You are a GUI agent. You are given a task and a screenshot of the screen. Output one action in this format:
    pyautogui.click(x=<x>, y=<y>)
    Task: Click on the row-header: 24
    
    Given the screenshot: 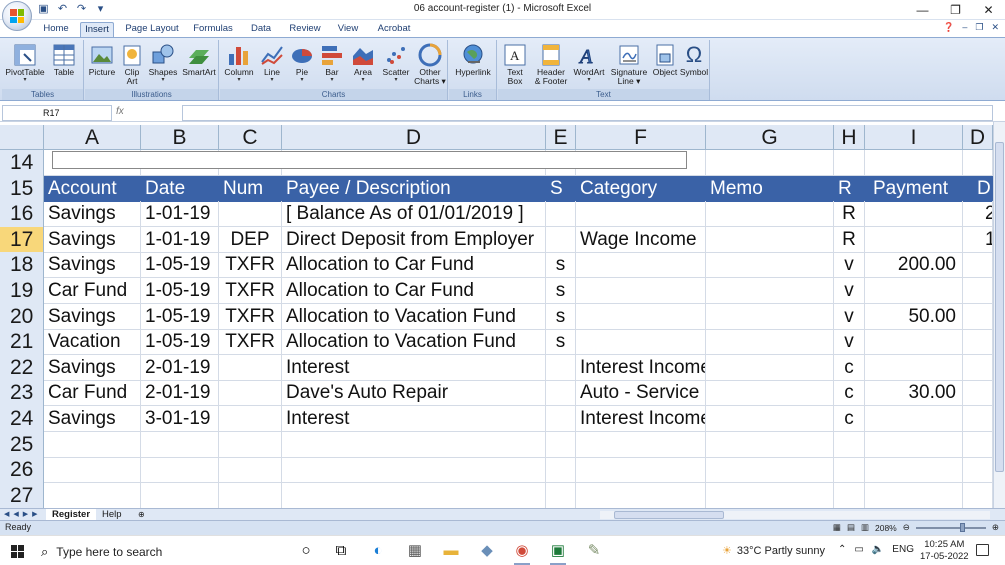 What is the action you would take?
    pyautogui.click(x=22, y=419)
    